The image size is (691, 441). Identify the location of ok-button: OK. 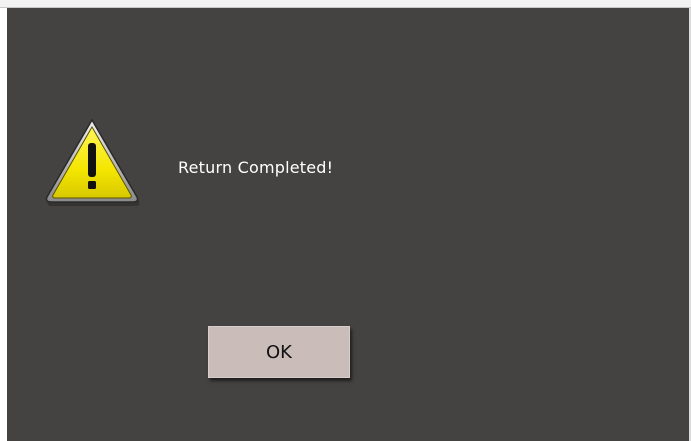
(279, 352).